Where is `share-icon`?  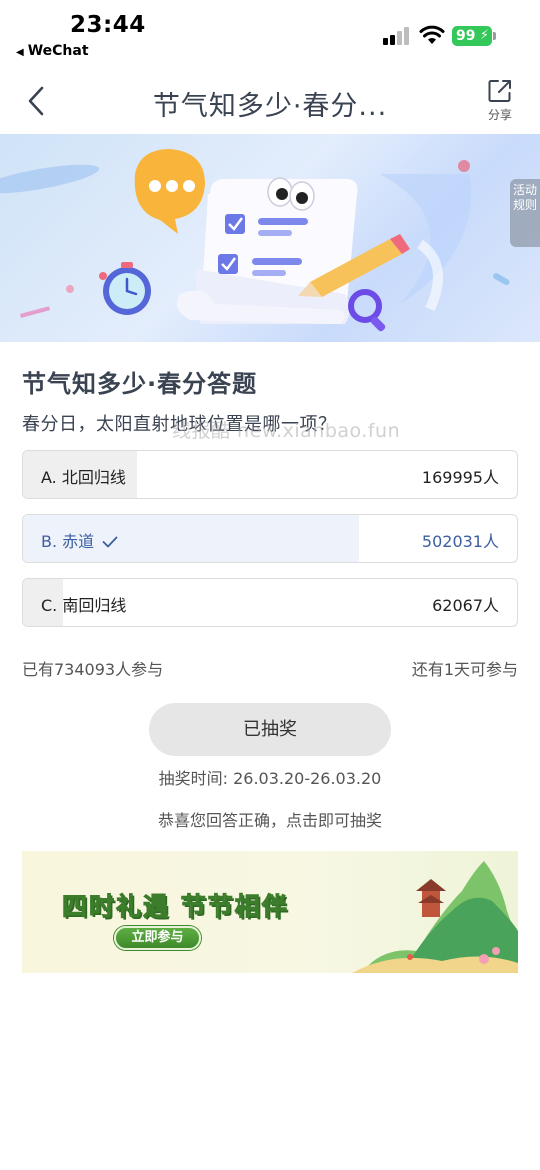 share-icon is located at coordinates (499, 91).